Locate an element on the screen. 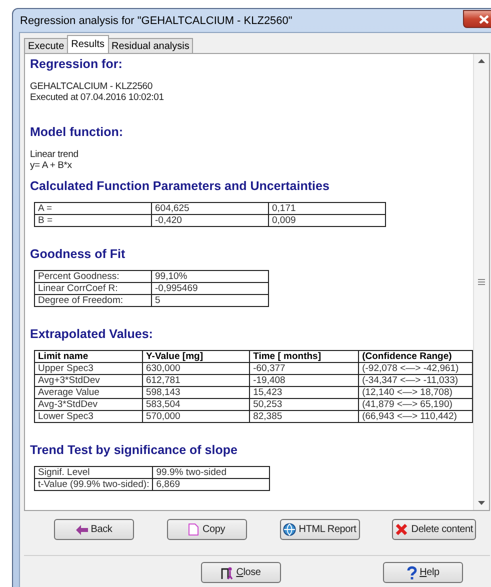 The height and width of the screenshot is (587, 491). scroll-down-icon is located at coordinates (481, 503).